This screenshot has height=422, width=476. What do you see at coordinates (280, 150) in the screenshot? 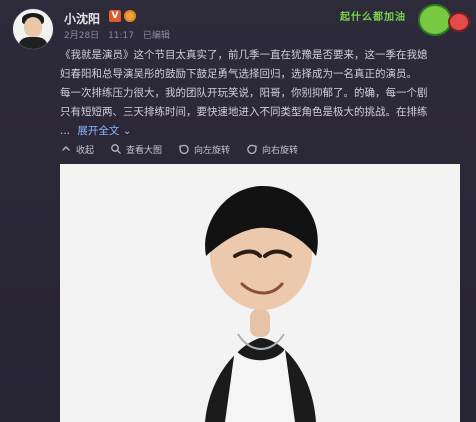
I see `rotate-right-label: 向右旋转` at bounding box center [280, 150].